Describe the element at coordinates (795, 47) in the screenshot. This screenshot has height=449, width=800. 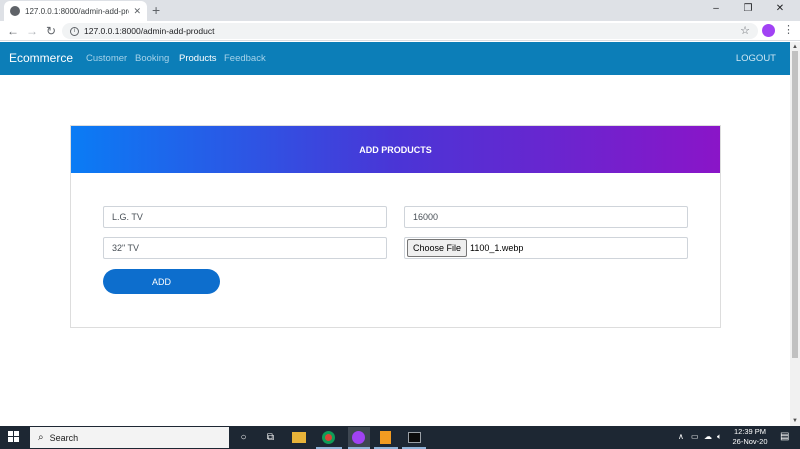
I see `scroll-up-icon: ▲` at that location.